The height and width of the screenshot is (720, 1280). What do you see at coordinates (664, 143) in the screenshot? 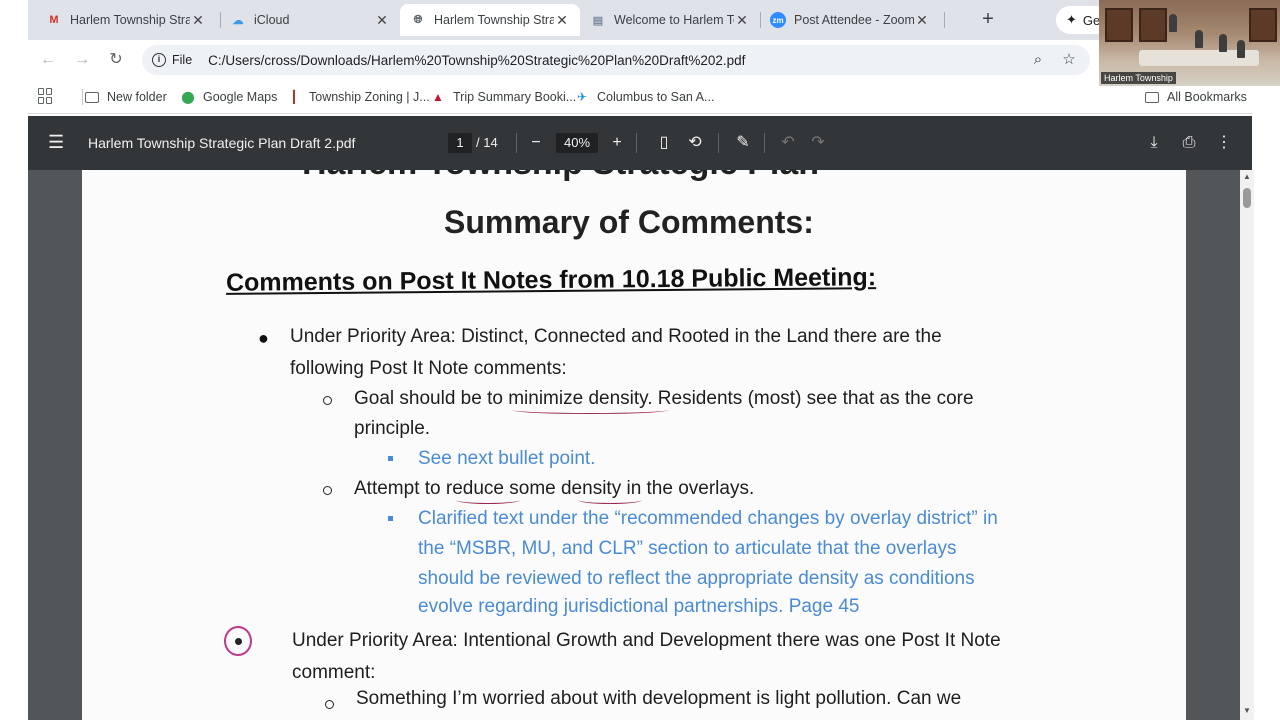
I see `fit-page-icon: ▯` at bounding box center [664, 143].